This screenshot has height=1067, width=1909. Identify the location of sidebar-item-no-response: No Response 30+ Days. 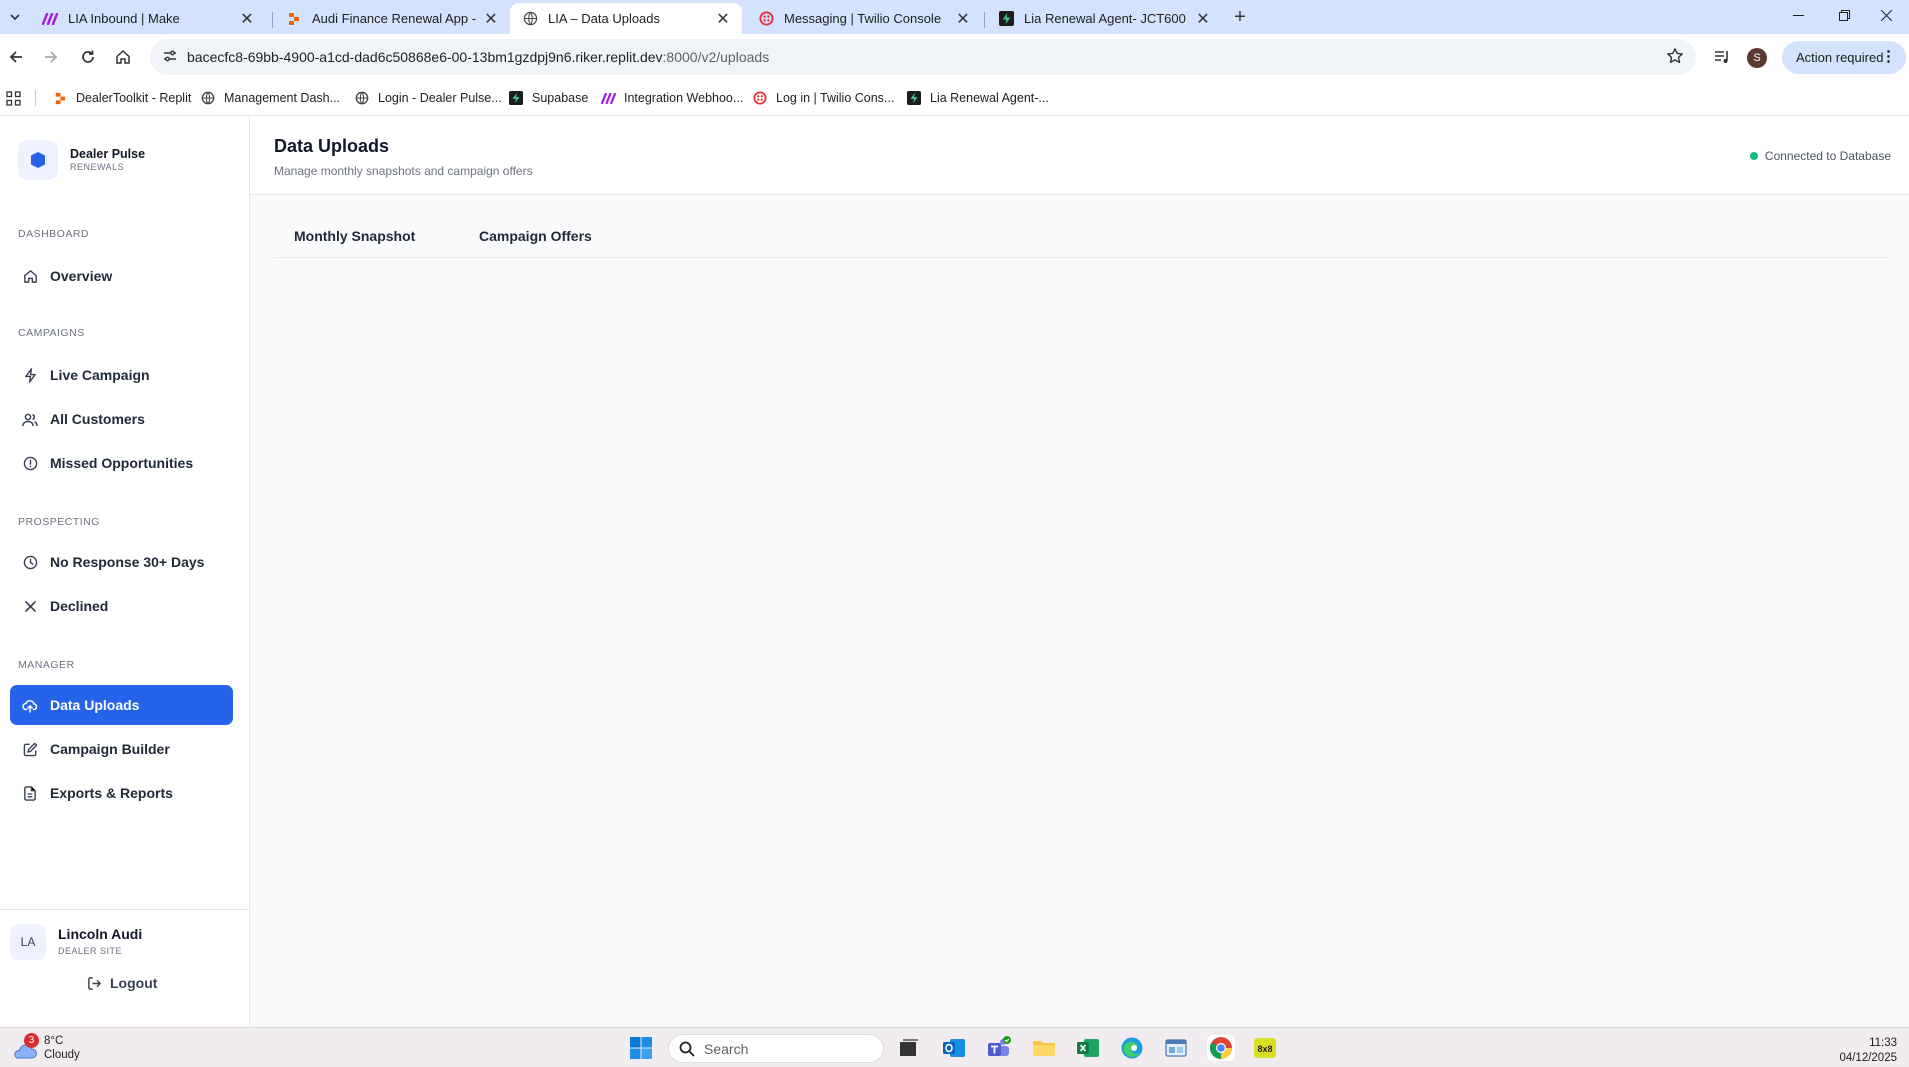
(121, 562).